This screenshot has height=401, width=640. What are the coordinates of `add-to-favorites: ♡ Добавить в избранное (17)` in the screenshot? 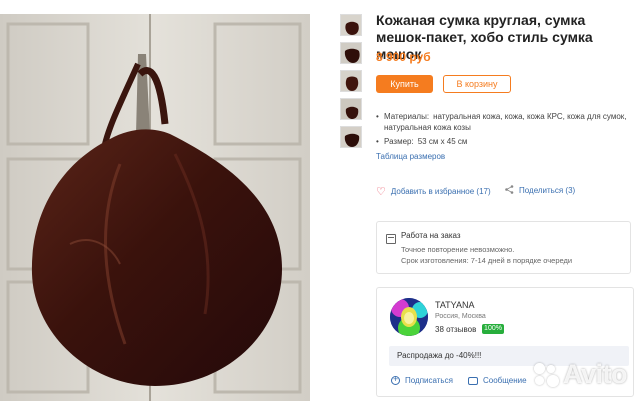 It's located at (433, 191).